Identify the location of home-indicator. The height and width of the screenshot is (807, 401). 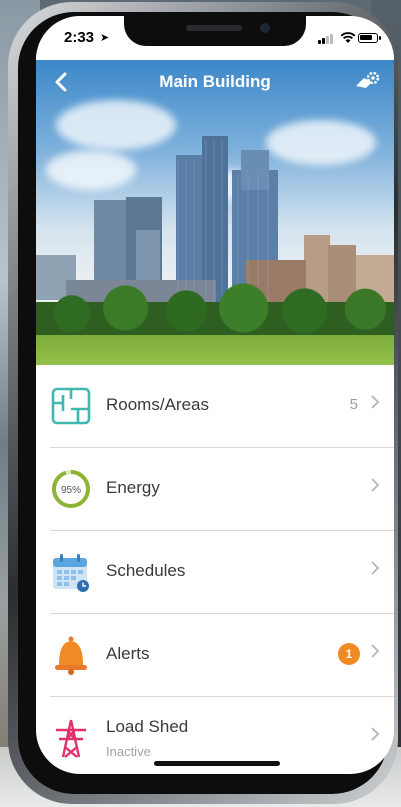
(217, 763).